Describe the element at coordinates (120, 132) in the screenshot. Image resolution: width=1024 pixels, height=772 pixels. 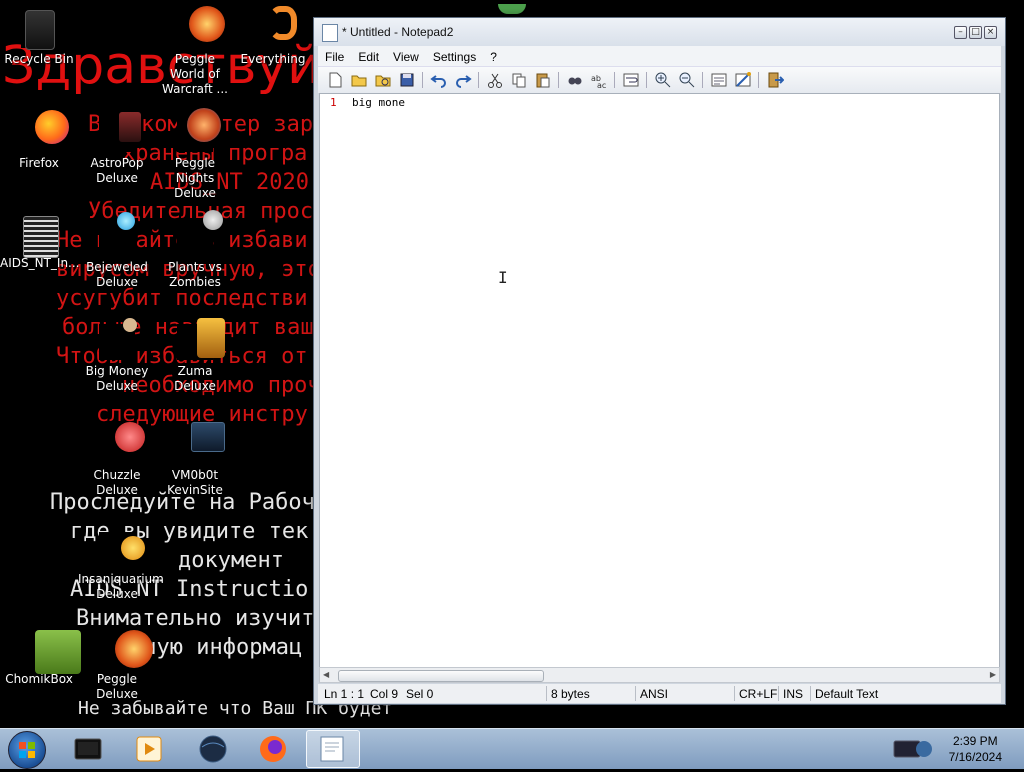
I see `astropop-icon` at that location.